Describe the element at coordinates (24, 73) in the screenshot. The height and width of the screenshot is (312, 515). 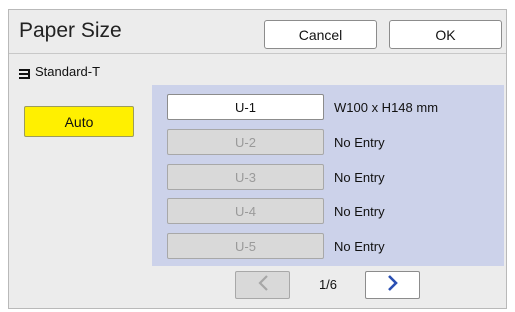
I see `paper-stack-icon` at that location.